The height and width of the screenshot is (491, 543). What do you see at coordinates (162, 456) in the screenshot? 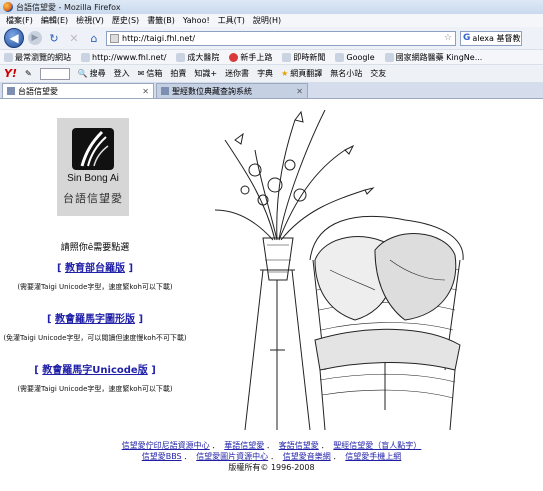
I see `footer-link: 信望愛BBS` at bounding box center [162, 456].